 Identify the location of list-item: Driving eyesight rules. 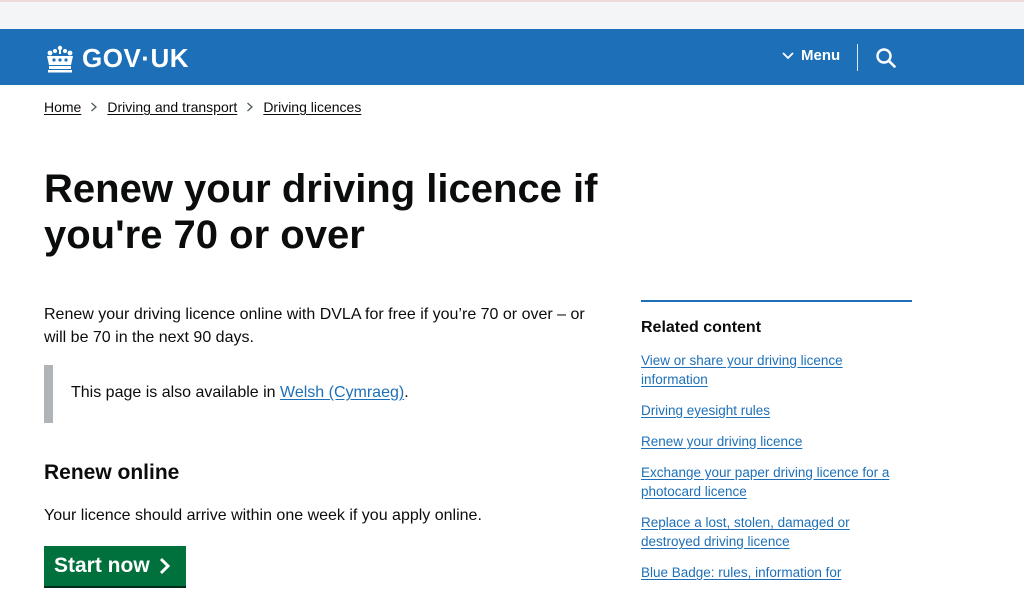
(776, 410).